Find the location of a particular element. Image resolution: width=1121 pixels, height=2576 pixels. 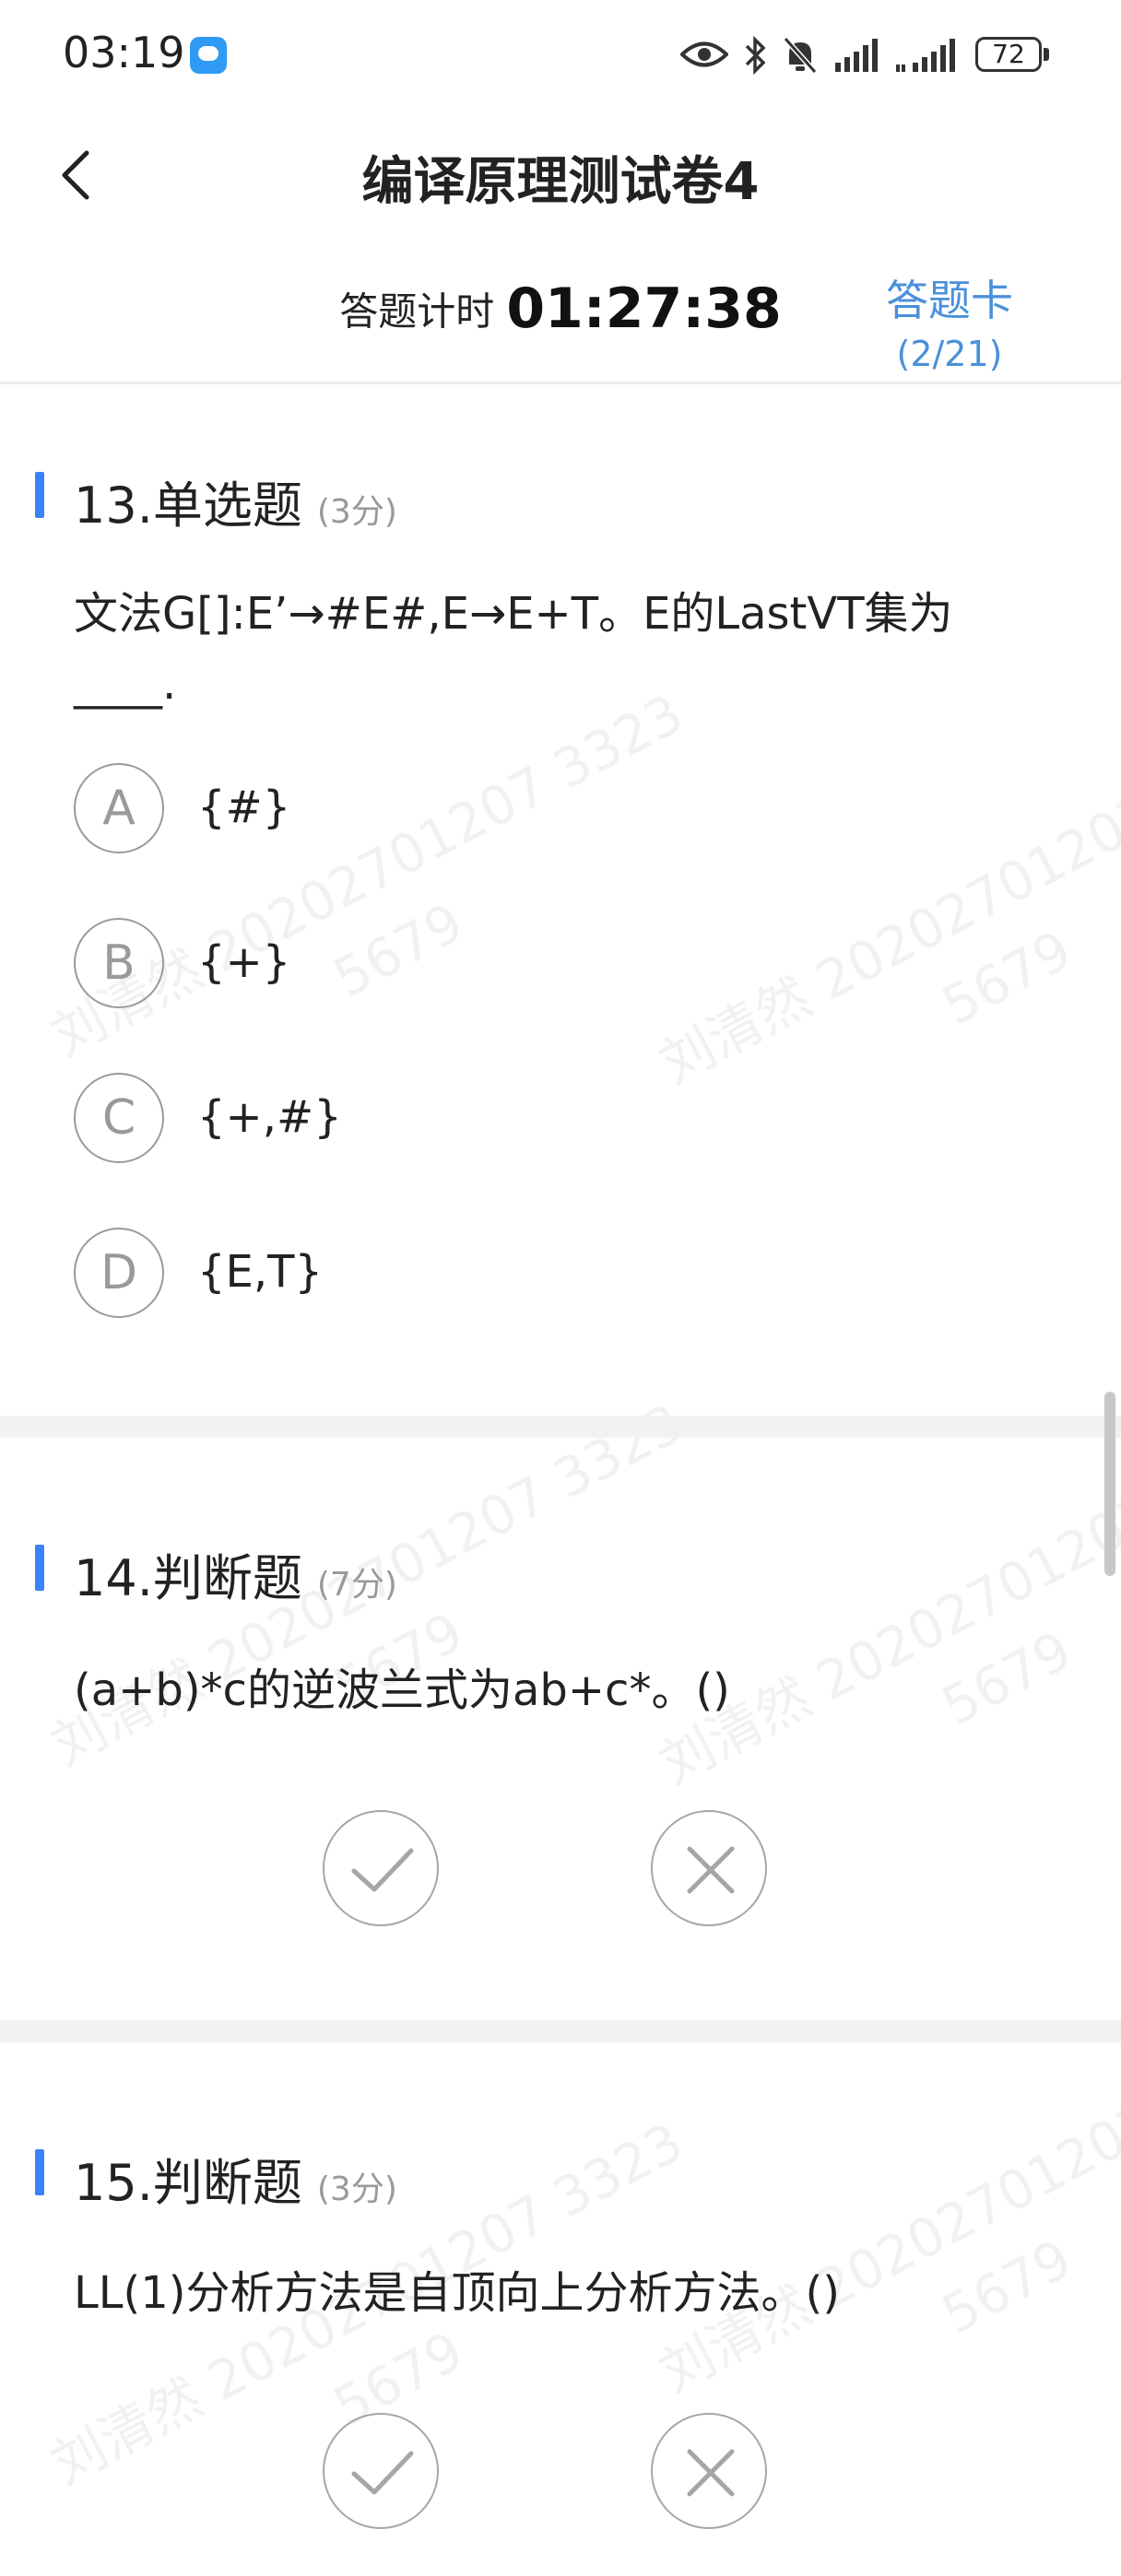

answer-card-label: 答题卡 is located at coordinates (950, 300).